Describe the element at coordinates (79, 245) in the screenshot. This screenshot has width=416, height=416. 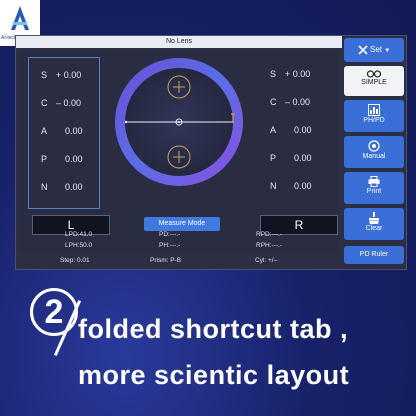
I see `lph-readout: LPH:50.0` at that location.